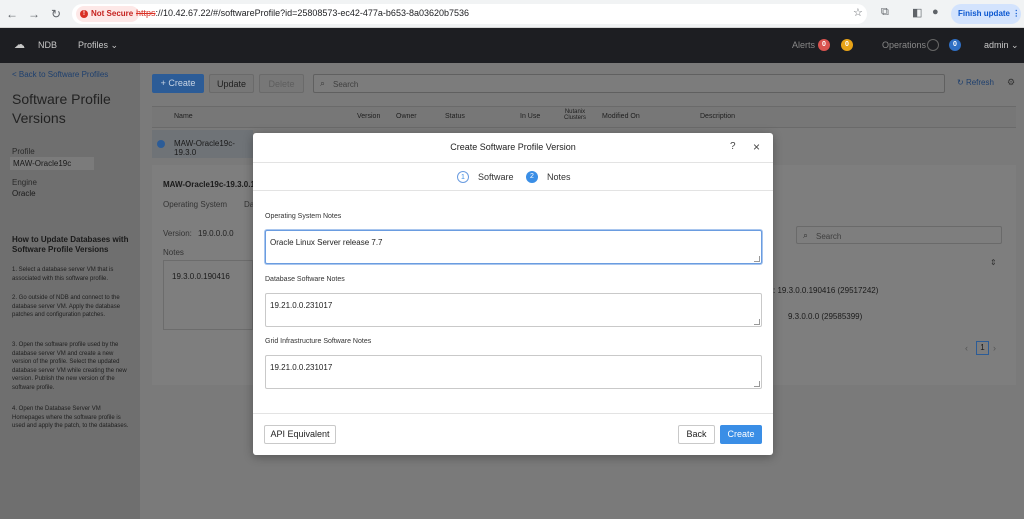  Describe the element at coordinates (19, 44) in the screenshot. I see `ndb-logo-icon: ☁` at that location.